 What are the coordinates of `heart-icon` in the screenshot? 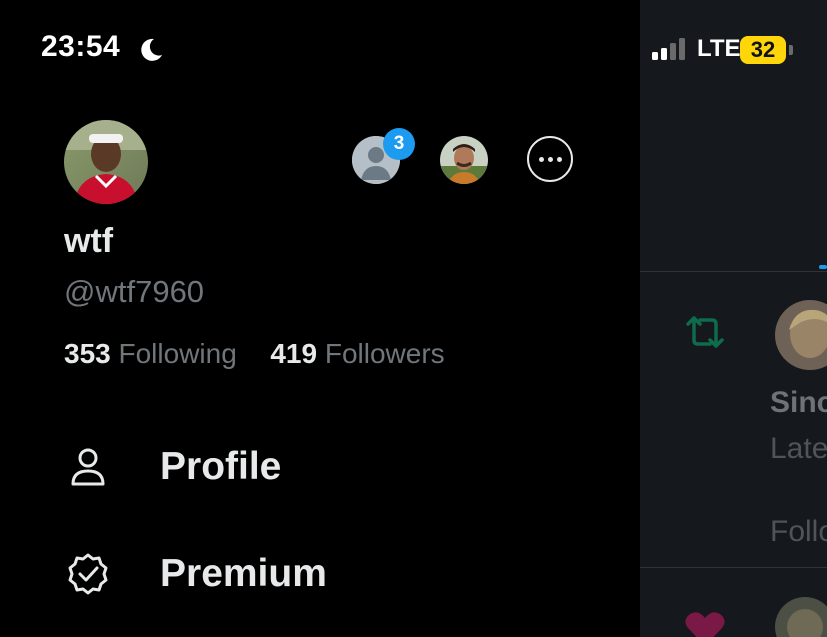 It's located at (705, 624).